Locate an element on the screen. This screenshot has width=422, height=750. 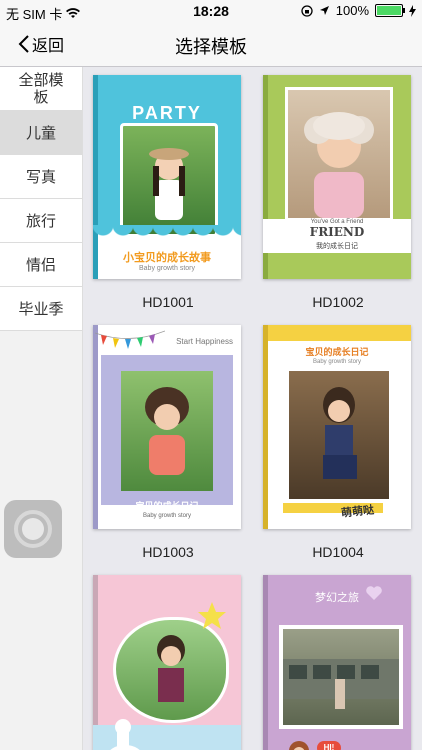
battery-icon is located at coordinates (390, 10).